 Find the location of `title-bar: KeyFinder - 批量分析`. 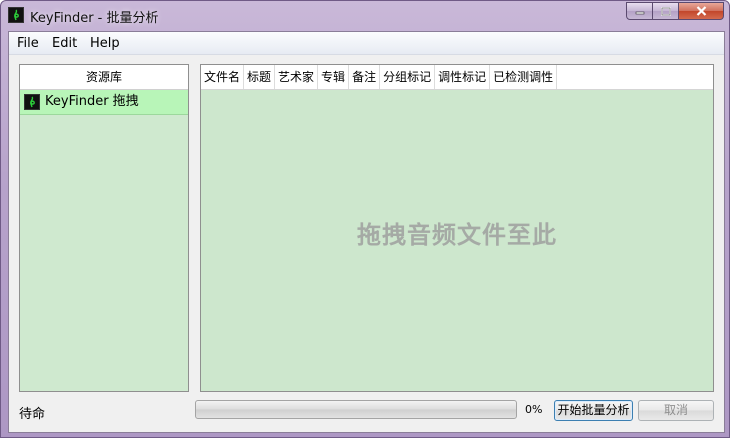

title-bar: KeyFinder - 批量分析 is located at coordinates (365, 16).